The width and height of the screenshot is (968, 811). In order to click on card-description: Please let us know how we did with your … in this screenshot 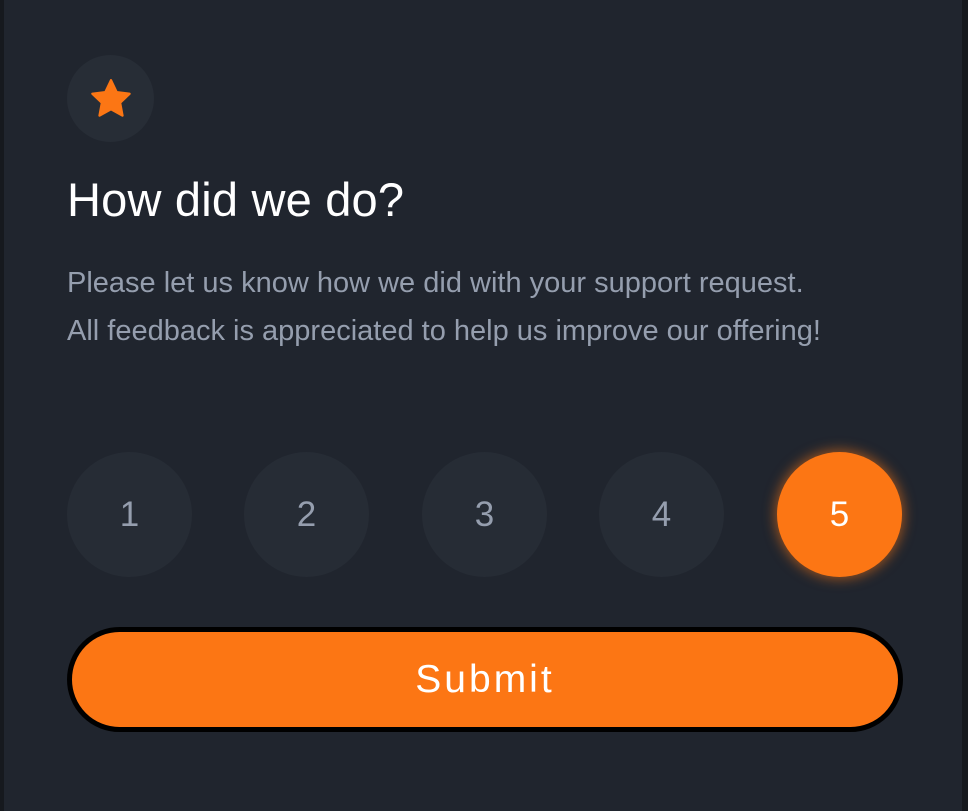, I will do `click(444, 307)`.